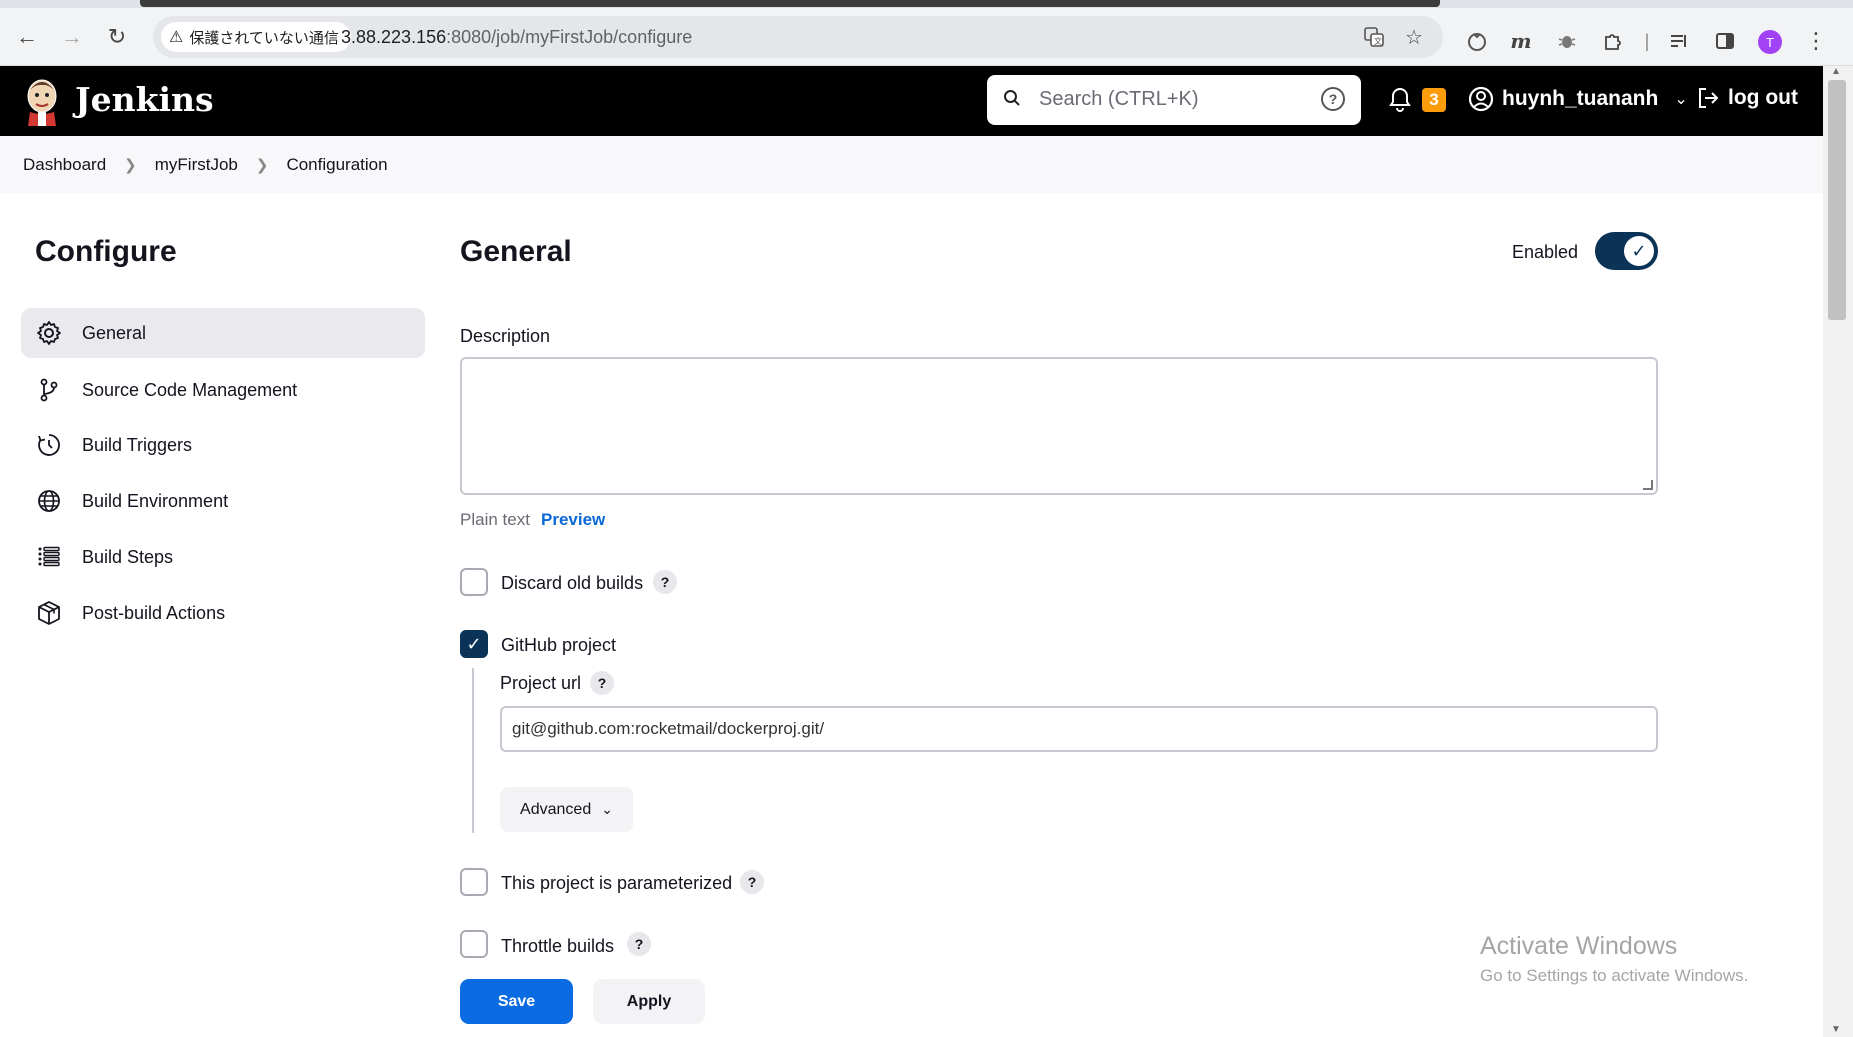 The image size is (1853, 1037). I want to click on breadcrumb-job: myFirstJob, so click(196, 165).